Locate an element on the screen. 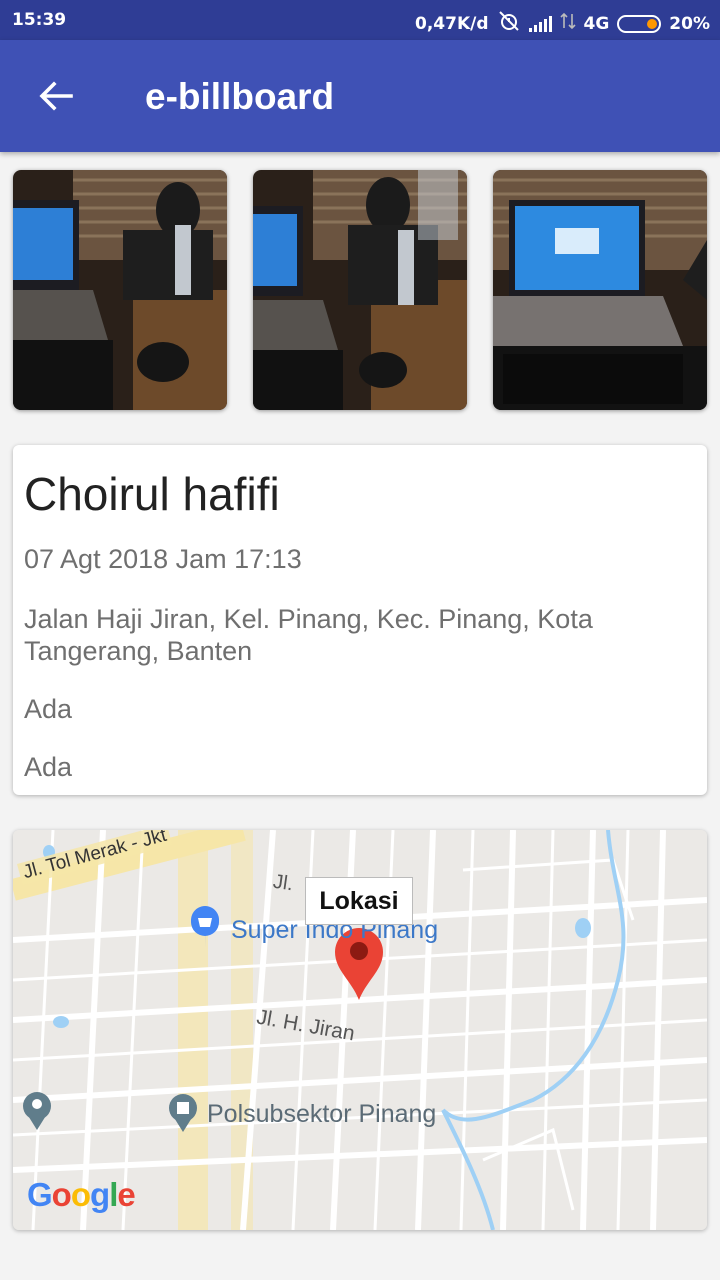 The image size is (720, 1280). map-label-street-top: Jl. is located at coordinates (283, 883).